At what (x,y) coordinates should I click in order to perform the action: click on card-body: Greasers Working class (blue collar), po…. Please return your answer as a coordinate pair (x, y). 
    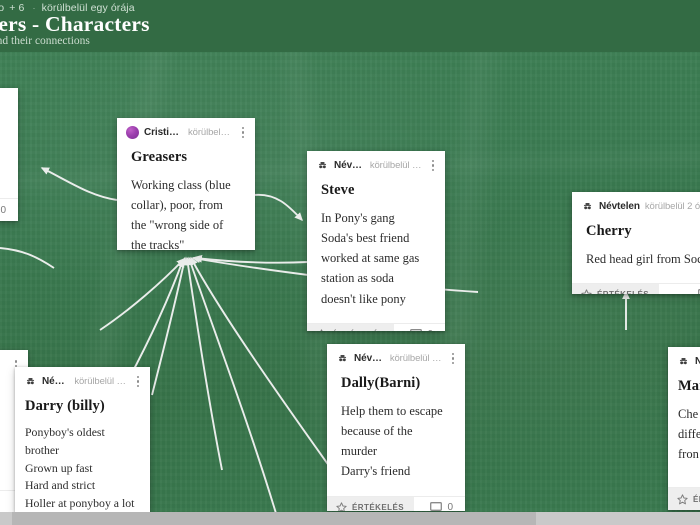
    Looking at the image, I should click on (186, 196).